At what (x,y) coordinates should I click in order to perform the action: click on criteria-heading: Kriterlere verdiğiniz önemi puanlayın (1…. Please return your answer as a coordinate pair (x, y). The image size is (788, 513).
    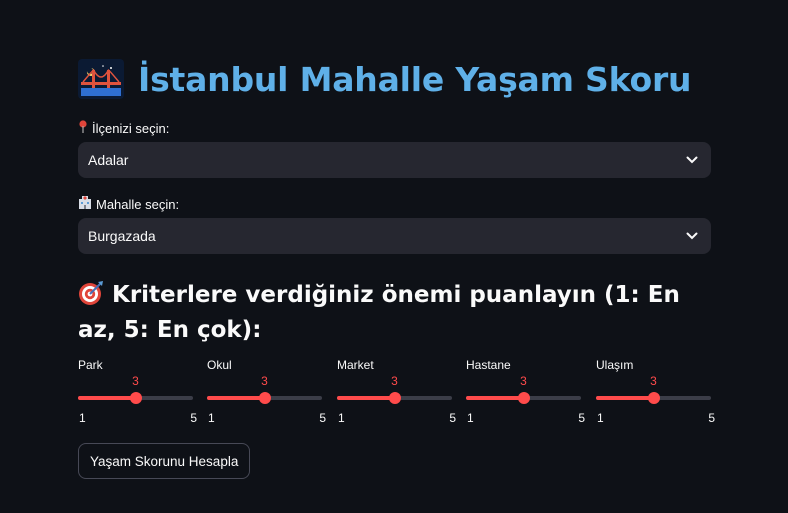
    Looking at the image, I should click on (379, 311).